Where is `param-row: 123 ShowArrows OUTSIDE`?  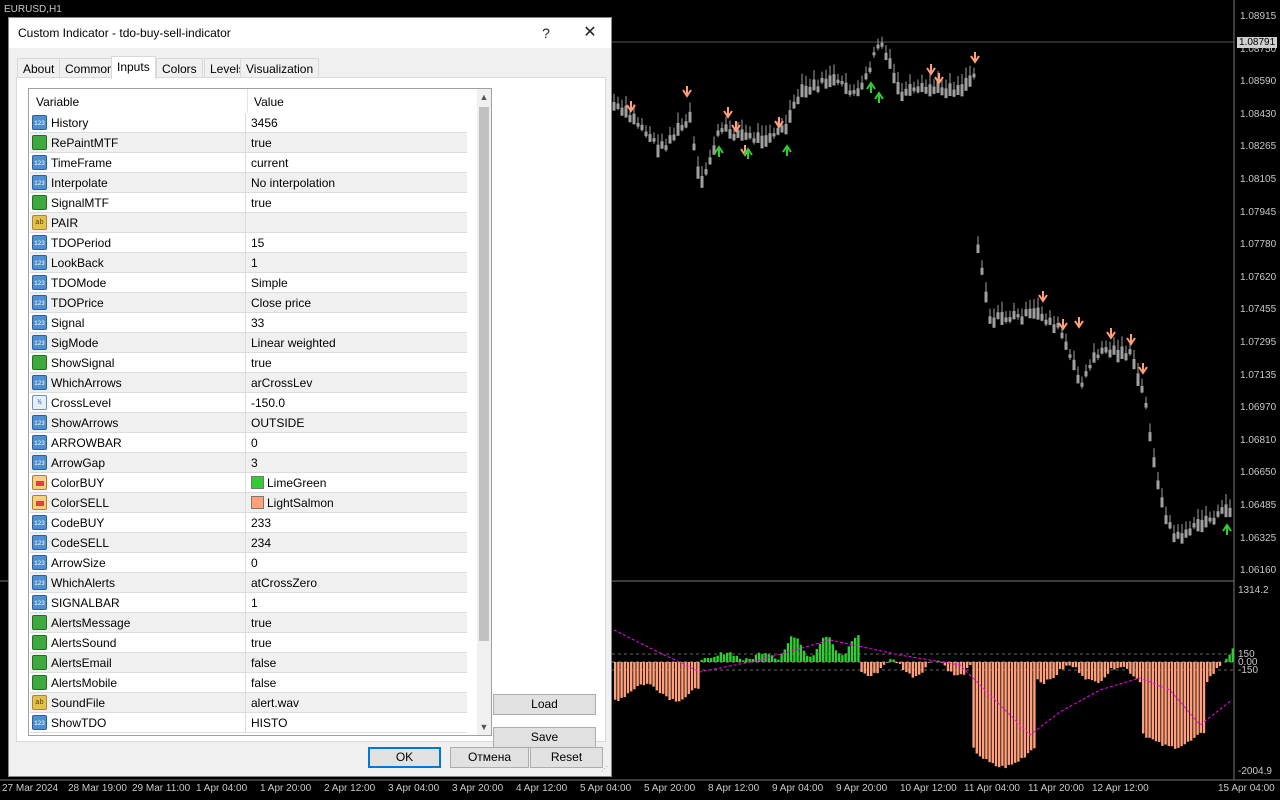 param-row: 123 ShowArrows OUTSIDE is located at coordinates (248, 423).